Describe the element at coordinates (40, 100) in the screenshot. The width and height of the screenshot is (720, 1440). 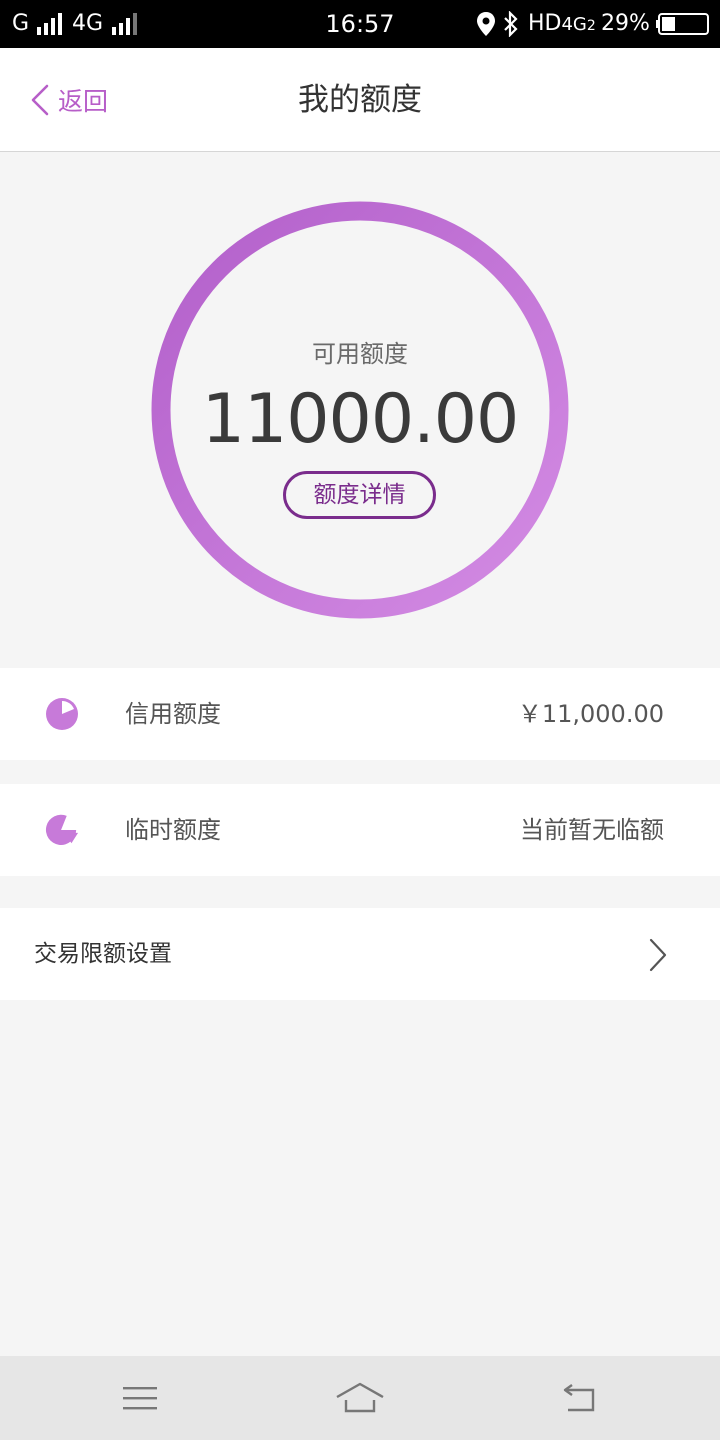
I see `chevron-left-icon` at that location.